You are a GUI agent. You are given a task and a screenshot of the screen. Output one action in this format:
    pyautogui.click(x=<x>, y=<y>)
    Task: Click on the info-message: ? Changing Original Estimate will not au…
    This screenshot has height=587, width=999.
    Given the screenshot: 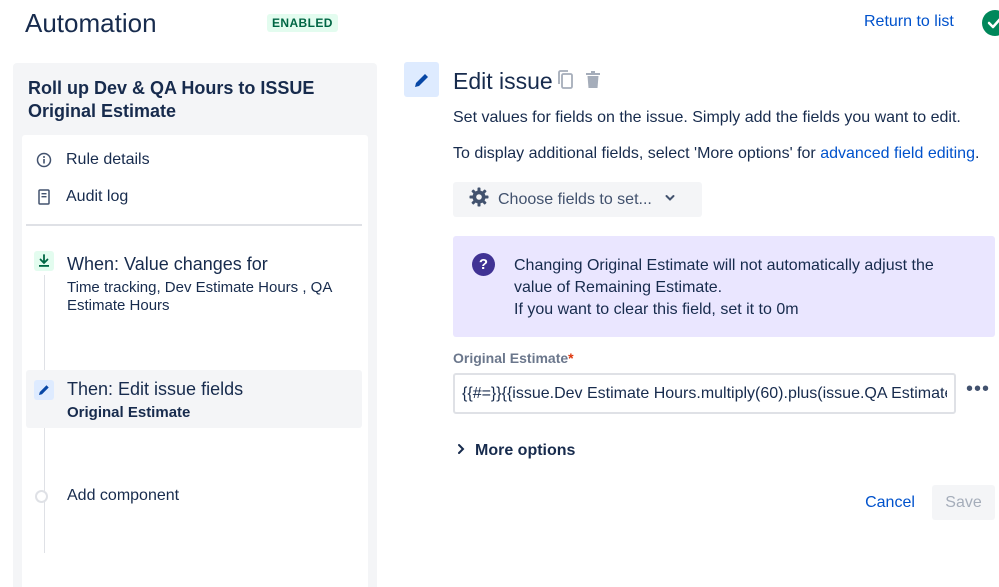 What is the action you would take?
    pyautogui.click(x=724, y=286)
    